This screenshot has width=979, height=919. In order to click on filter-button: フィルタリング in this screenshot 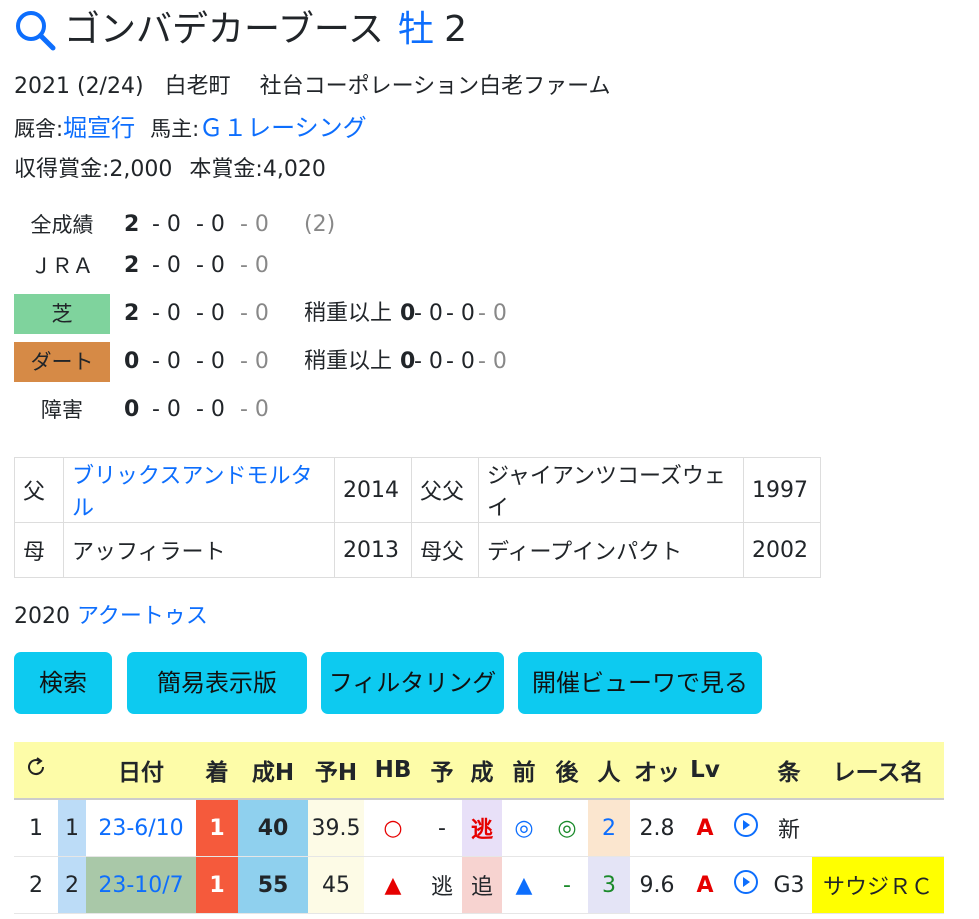, I will do `click(412, 683)`.